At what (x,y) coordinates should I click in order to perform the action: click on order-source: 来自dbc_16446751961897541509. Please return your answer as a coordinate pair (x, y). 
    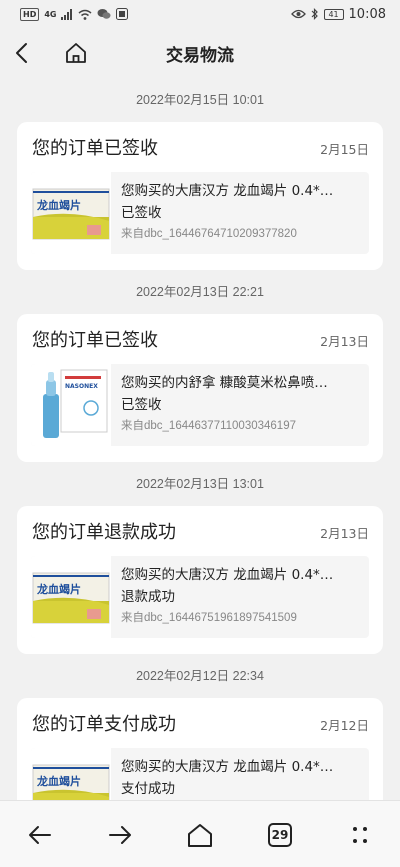
    Looking at the image, I should click on (209, 618).